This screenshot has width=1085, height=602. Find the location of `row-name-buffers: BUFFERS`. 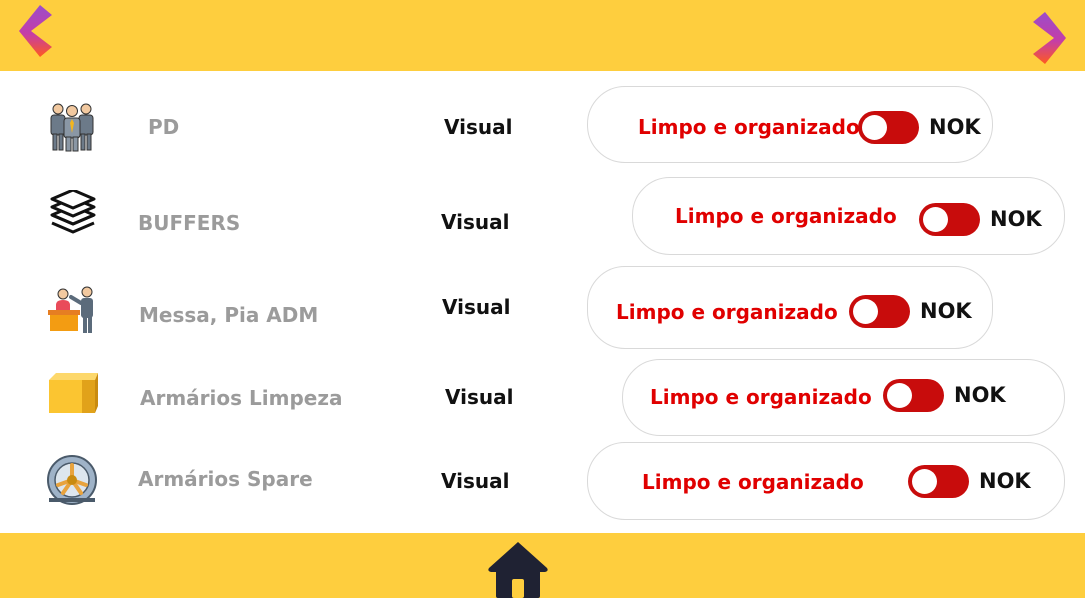

row-name-buffers: BUFFERS is located at coordinates (189, 223).